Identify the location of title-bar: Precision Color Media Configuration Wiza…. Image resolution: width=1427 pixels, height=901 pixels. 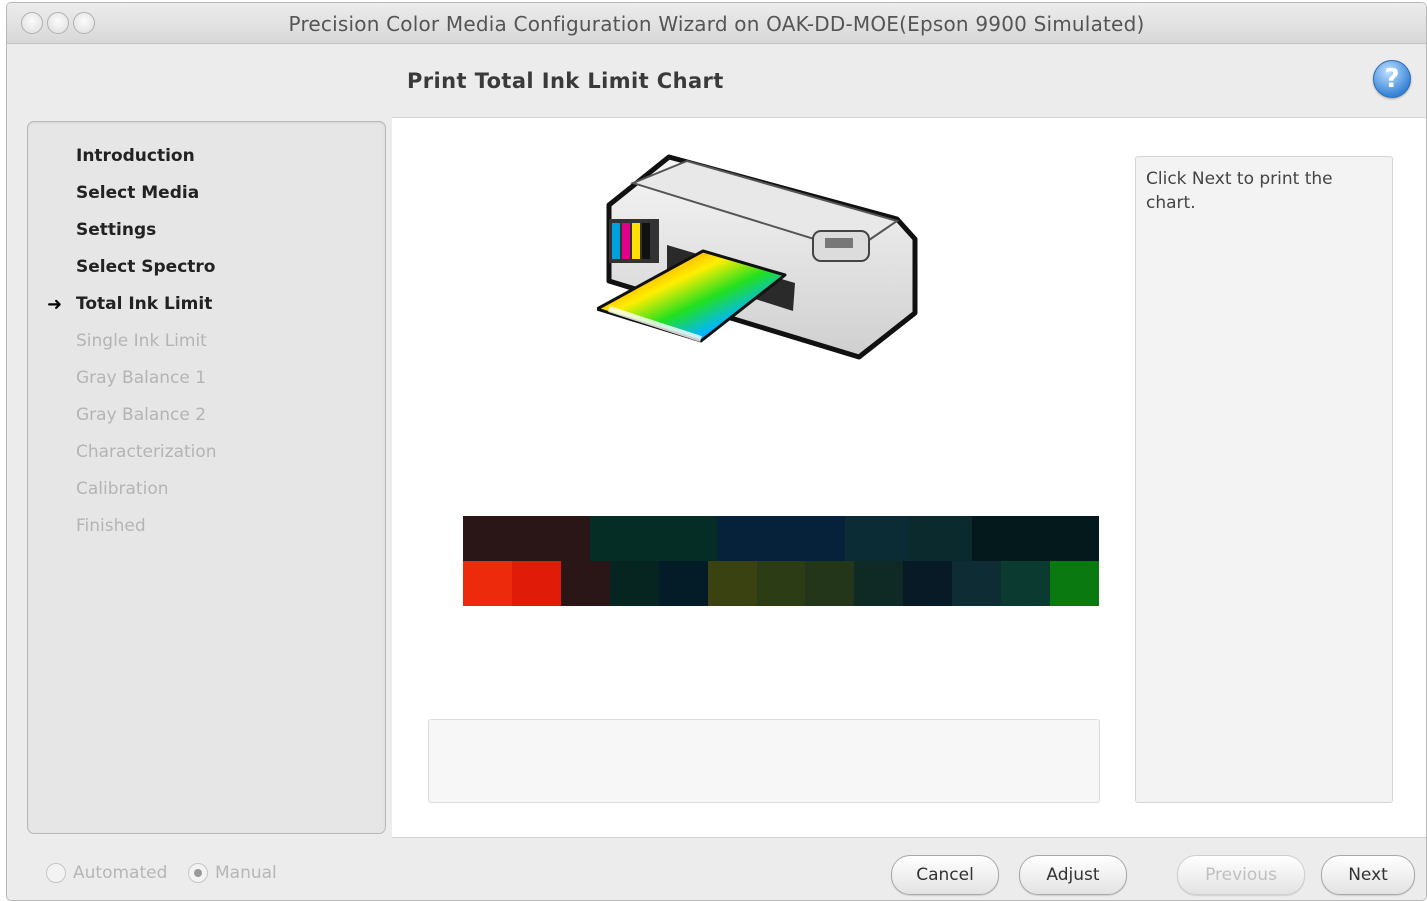
(716, 23).